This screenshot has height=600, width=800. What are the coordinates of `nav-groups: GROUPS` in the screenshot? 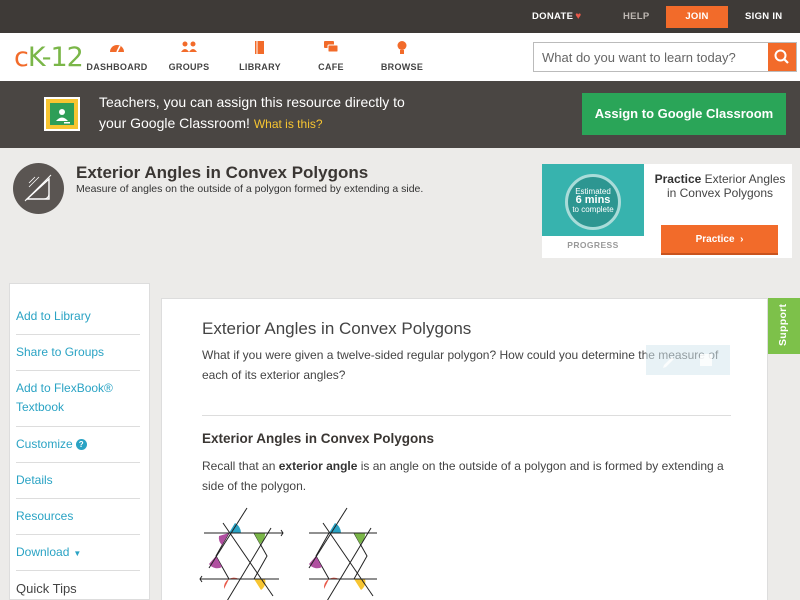 It's located at (189, 56).